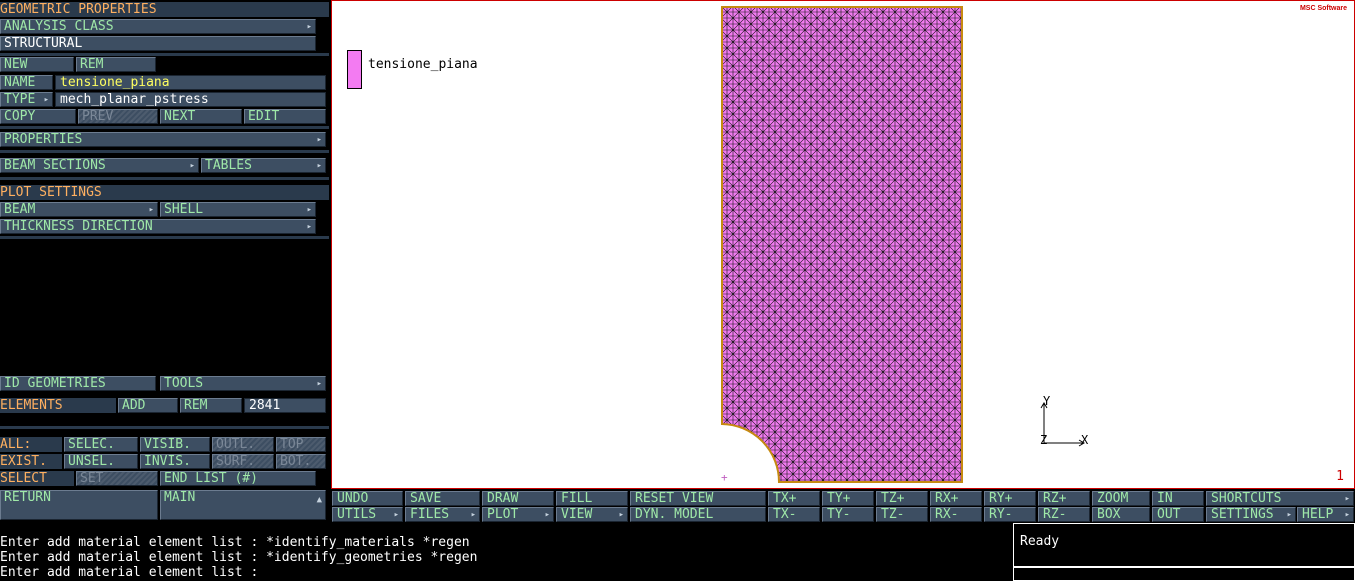 This screenshot has height=581, width=1355. I want to click on utils-label: UTILS, so click(357, 514).